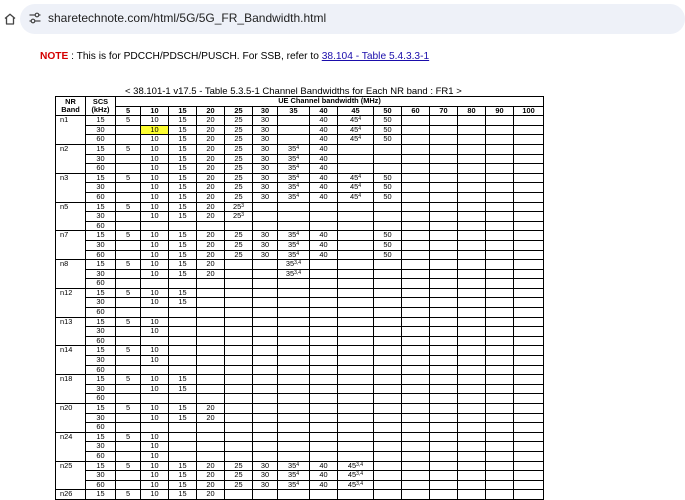  Describe the element at coordinates (242, 205) in the screenshot. I see `footnote-ref: 3` at that location.